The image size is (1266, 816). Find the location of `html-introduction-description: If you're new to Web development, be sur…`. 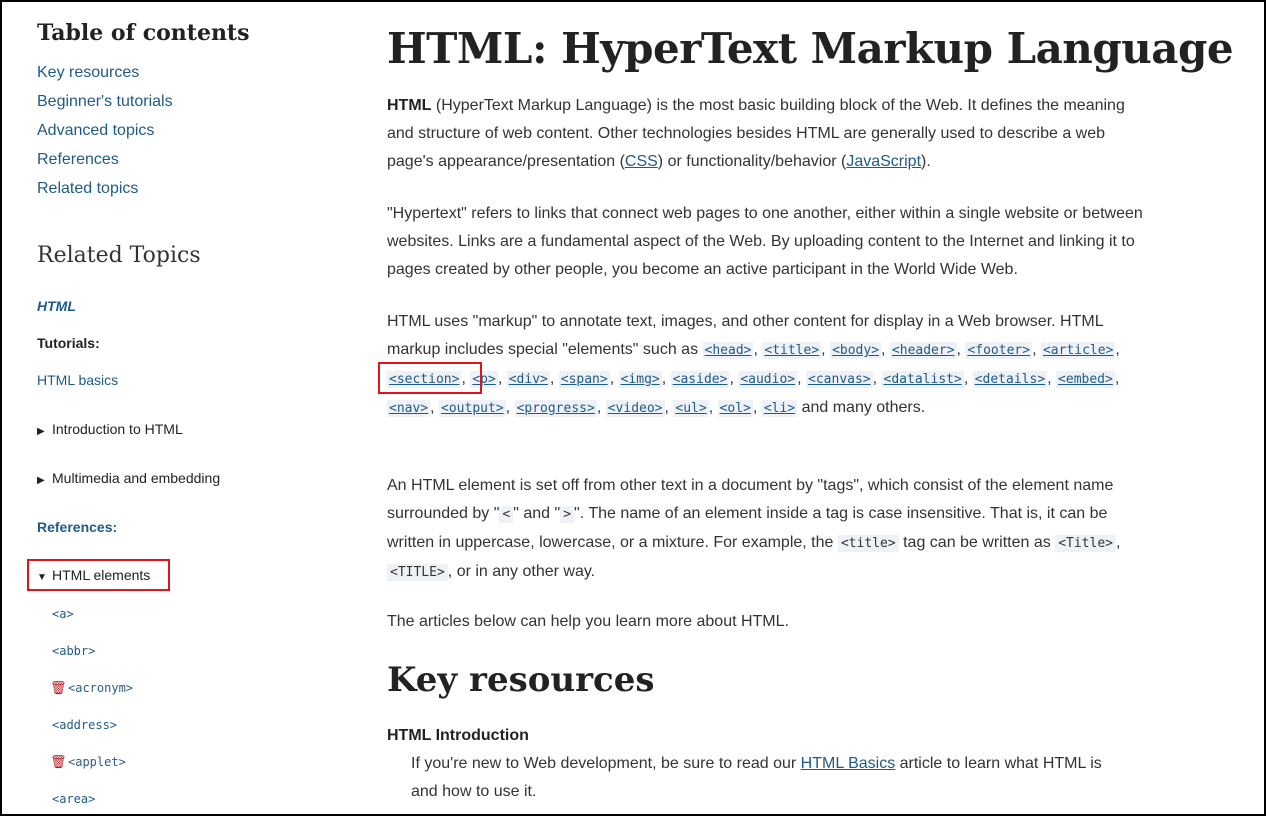

html-introduction-description: If you're new to Web development, be sur… is located at coordinates (771, 778).